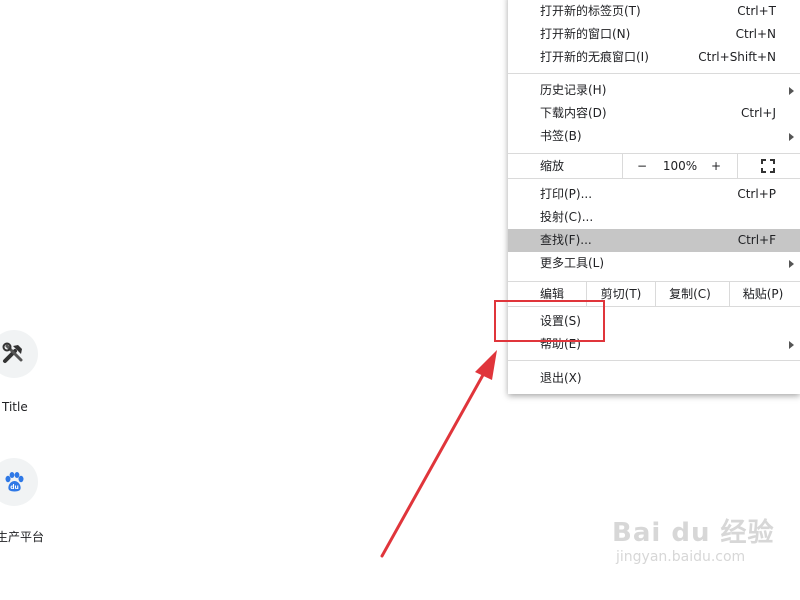 The image size is (800, 600). Describe the element at coordinates (693, 533) in the screenshot. I see `watermark-logo-text: Bai du 经验` at that location.